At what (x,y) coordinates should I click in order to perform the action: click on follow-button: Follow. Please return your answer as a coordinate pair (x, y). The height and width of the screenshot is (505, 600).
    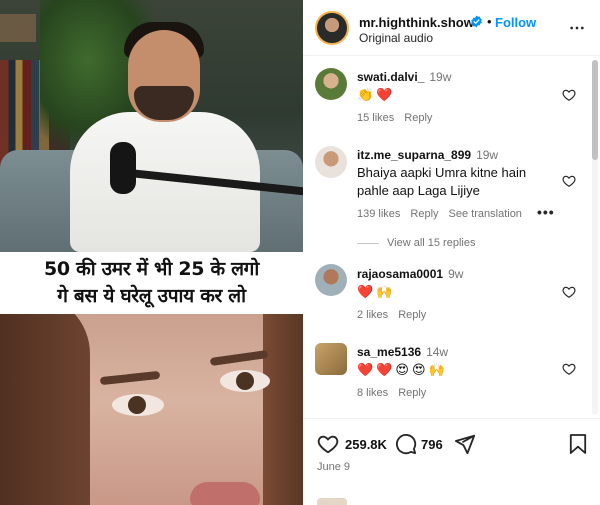
    Looking at the image, I should click on (515, 22).